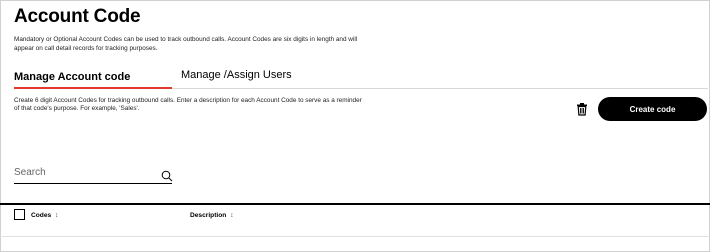 The height and width of the screenshot is (252, 710). What do you see at coordinates (355, 236) in the screenshot?
I see `table-row-divider` at bounding box center [355, 236].